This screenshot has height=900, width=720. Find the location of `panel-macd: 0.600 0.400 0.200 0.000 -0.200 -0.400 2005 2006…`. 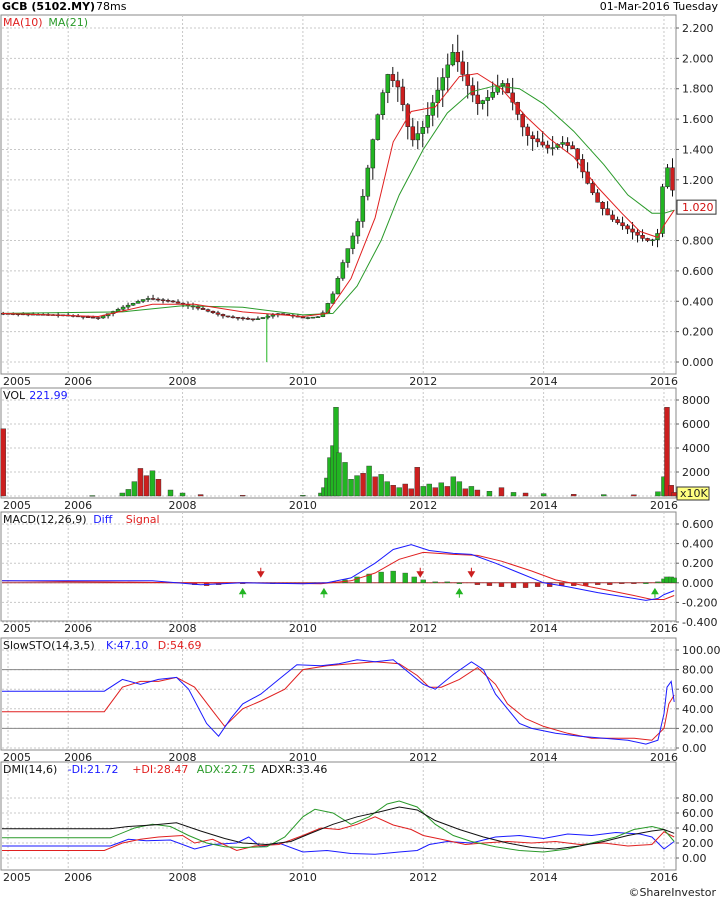

panel-macd: 0.600 0.400 0.200 0.000 -0.200 -0.400 2005 2006… is located at coordinates (358, 573).